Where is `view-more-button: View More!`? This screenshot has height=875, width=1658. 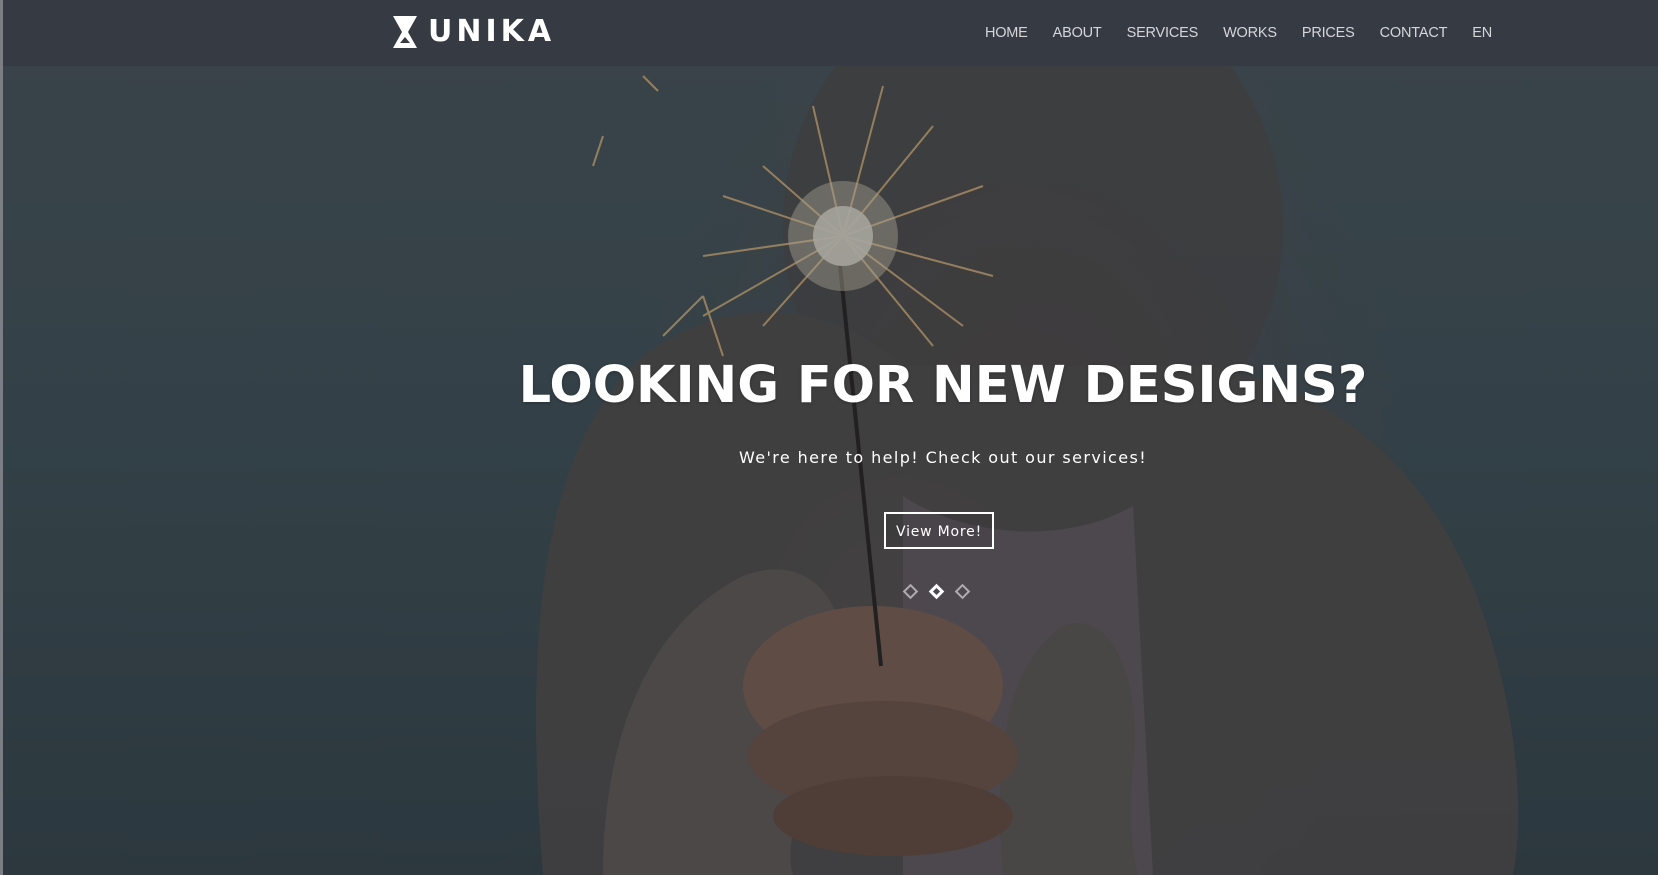 view-more-button: View More! is located at coordinates (939, 530).